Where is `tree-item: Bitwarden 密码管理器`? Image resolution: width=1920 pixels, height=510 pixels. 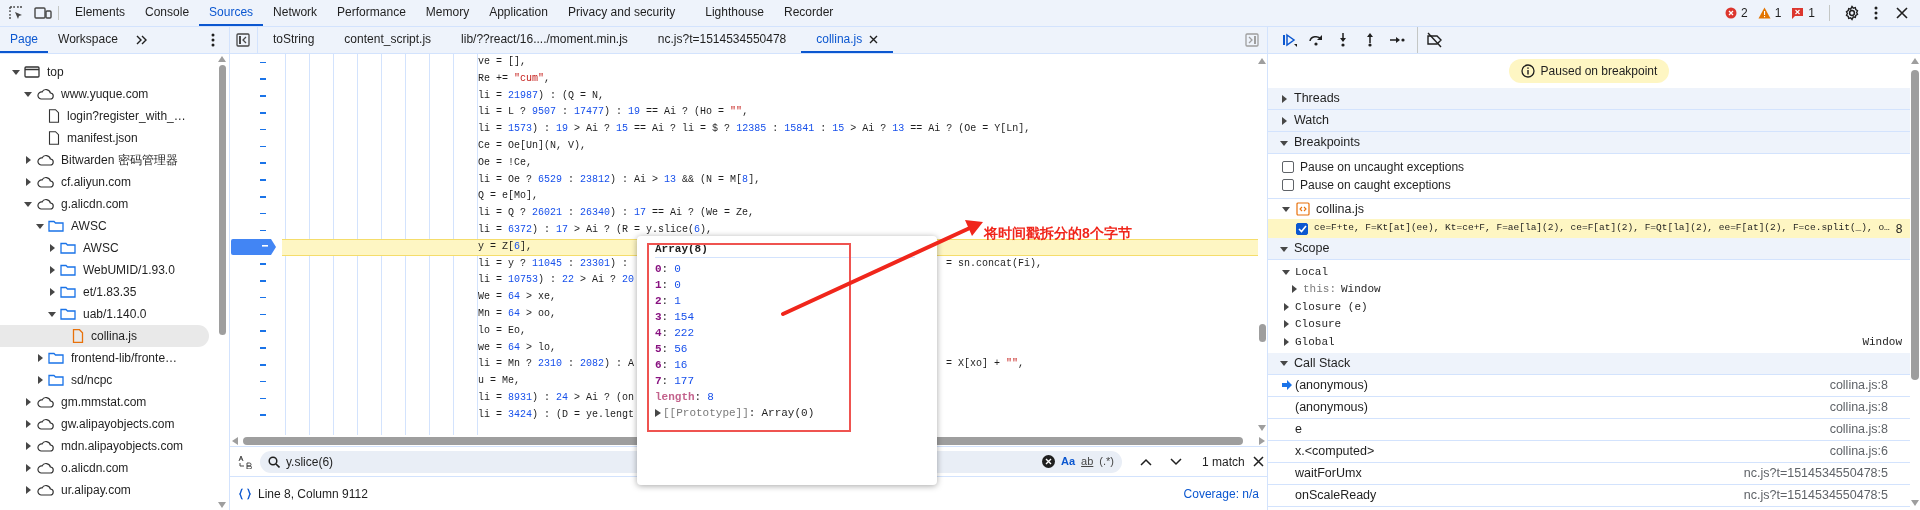
tree-item: Bitwarden 密码管理器 is located at coordinates (104, 160).